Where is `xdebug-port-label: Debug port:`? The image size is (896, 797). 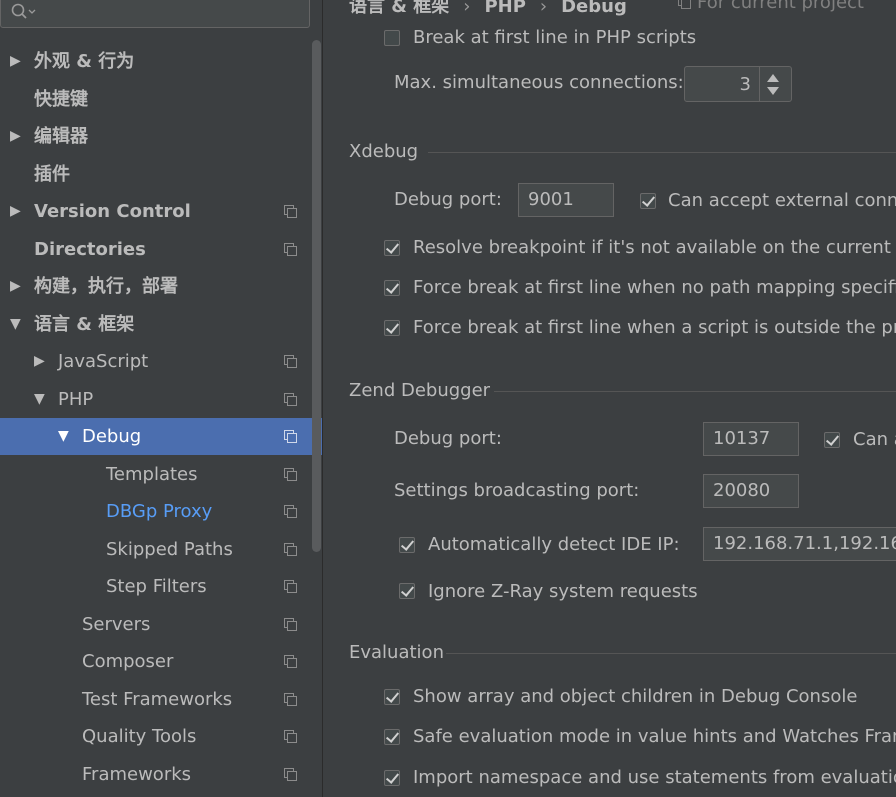 xdebug-port-label: Debug port: is located at coordinates (448, 199).